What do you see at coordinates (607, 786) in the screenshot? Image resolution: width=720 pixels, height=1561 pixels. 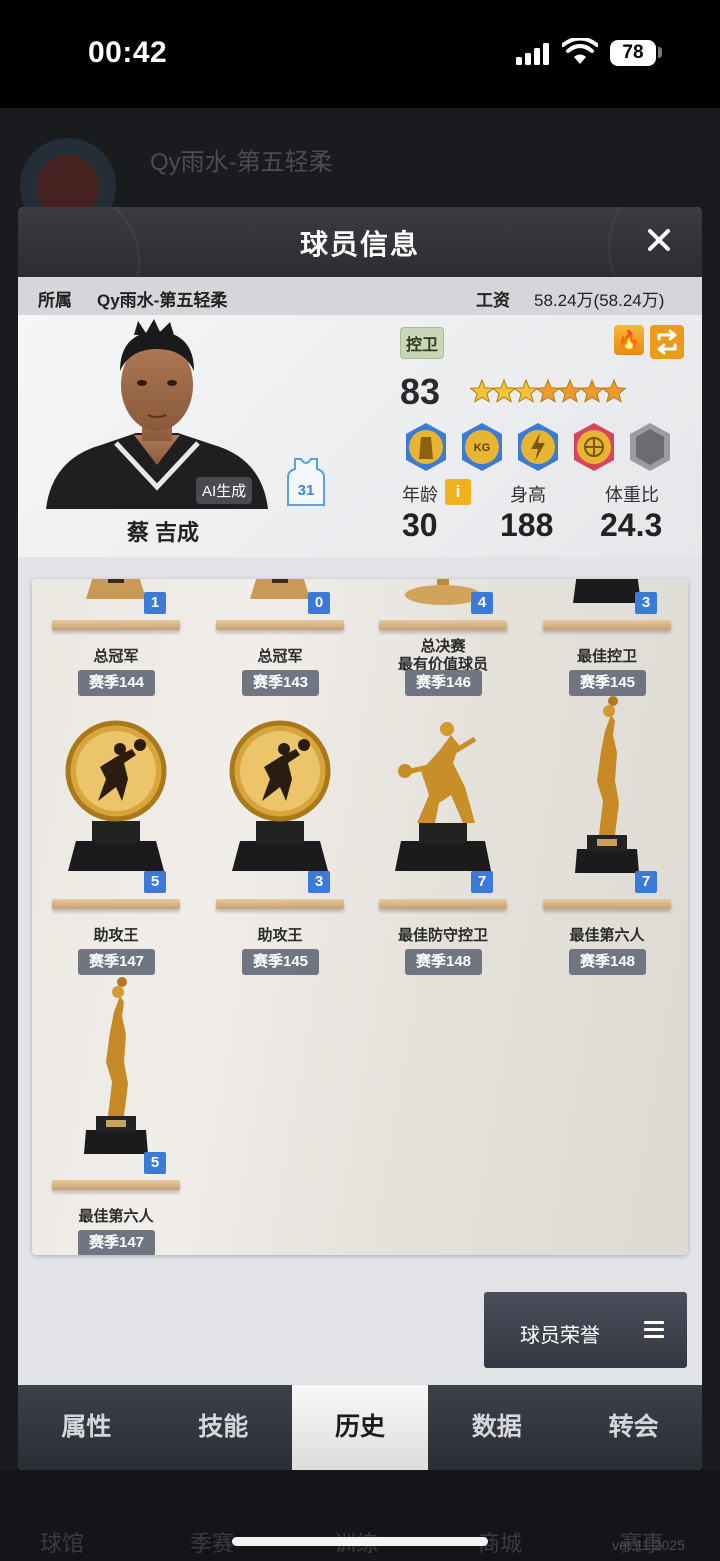 I see `sixth-man-trophy-icon` at bounding box center [607, 786].